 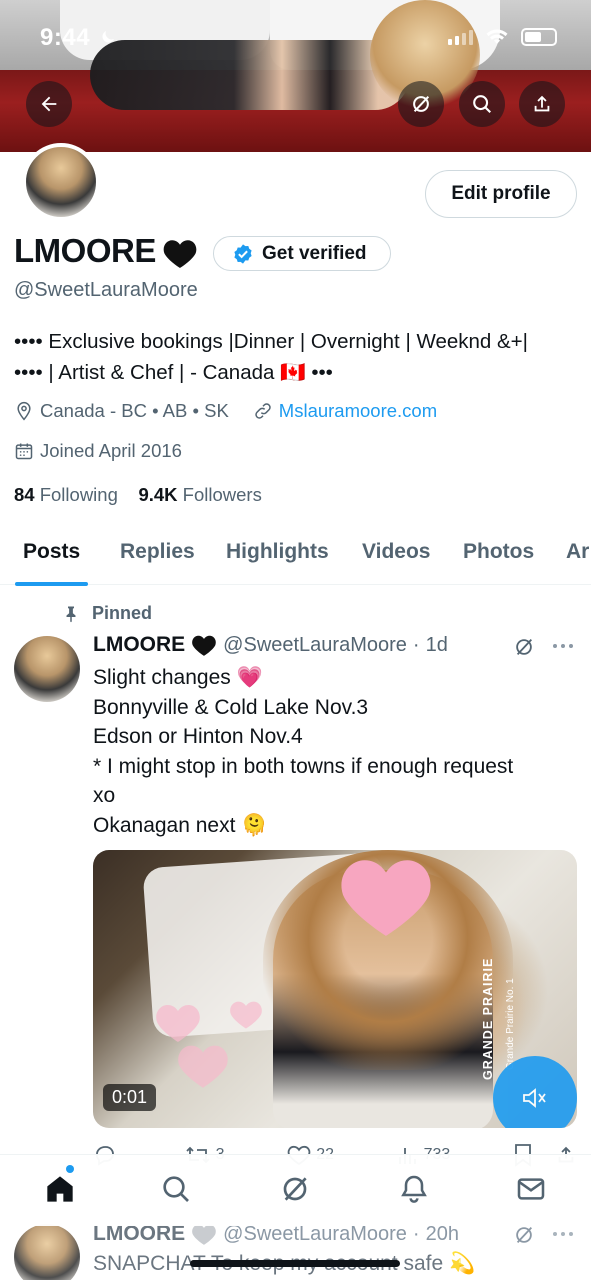 I want to click on post-header: LMOORE @SweetLauraMoore · 1d, so click(x=270, y=645).